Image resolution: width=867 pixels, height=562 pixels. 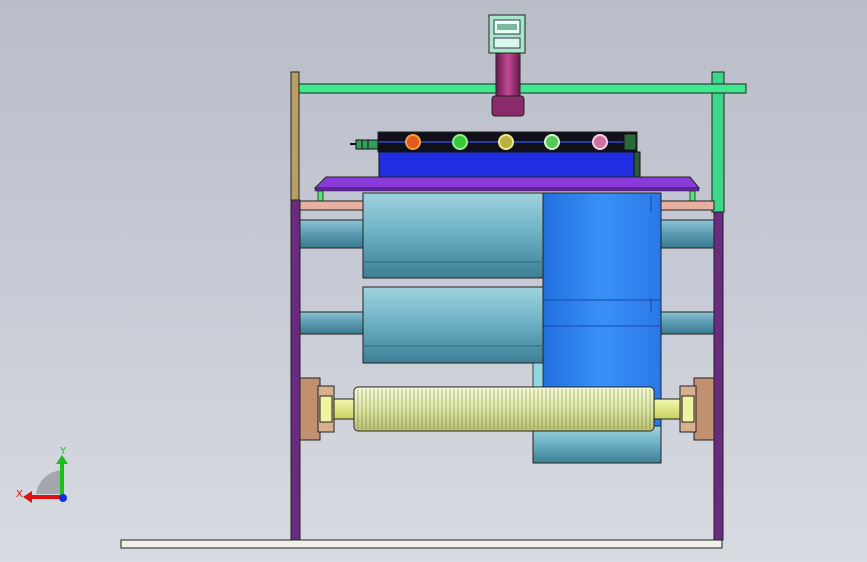 I want to click on bearing-block-right, so click(x=697, y=409).